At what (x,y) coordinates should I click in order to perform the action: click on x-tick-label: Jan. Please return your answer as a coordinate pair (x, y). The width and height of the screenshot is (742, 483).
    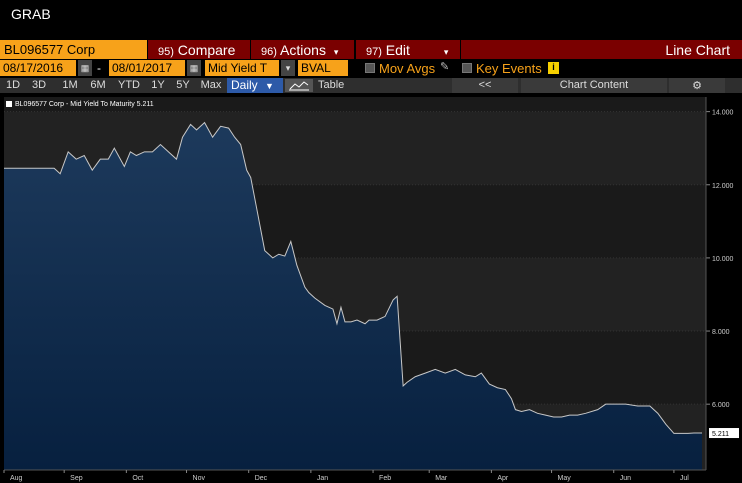
    Looking at the image, I should click on (322, 478).